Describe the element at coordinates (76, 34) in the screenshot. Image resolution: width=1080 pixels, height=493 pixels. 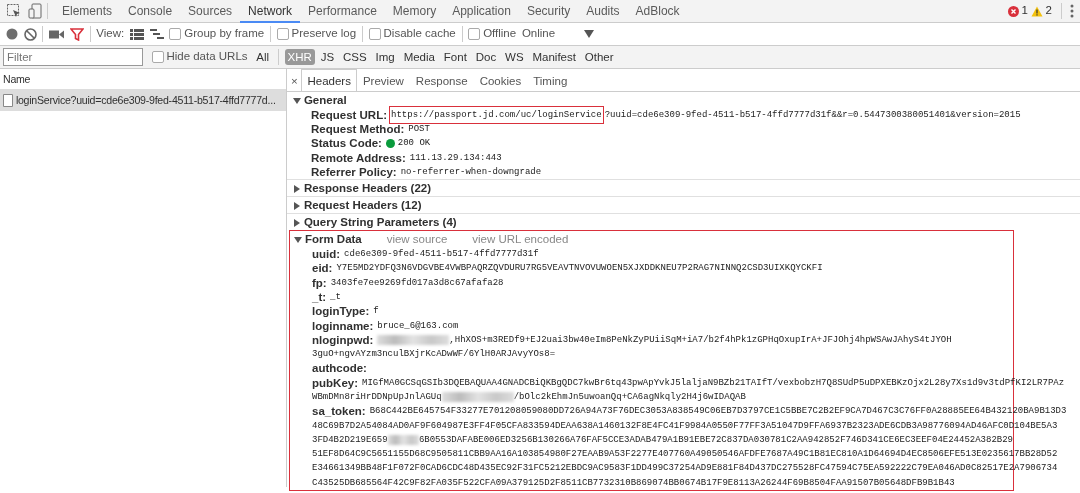
I see `filter-icon` at that location.